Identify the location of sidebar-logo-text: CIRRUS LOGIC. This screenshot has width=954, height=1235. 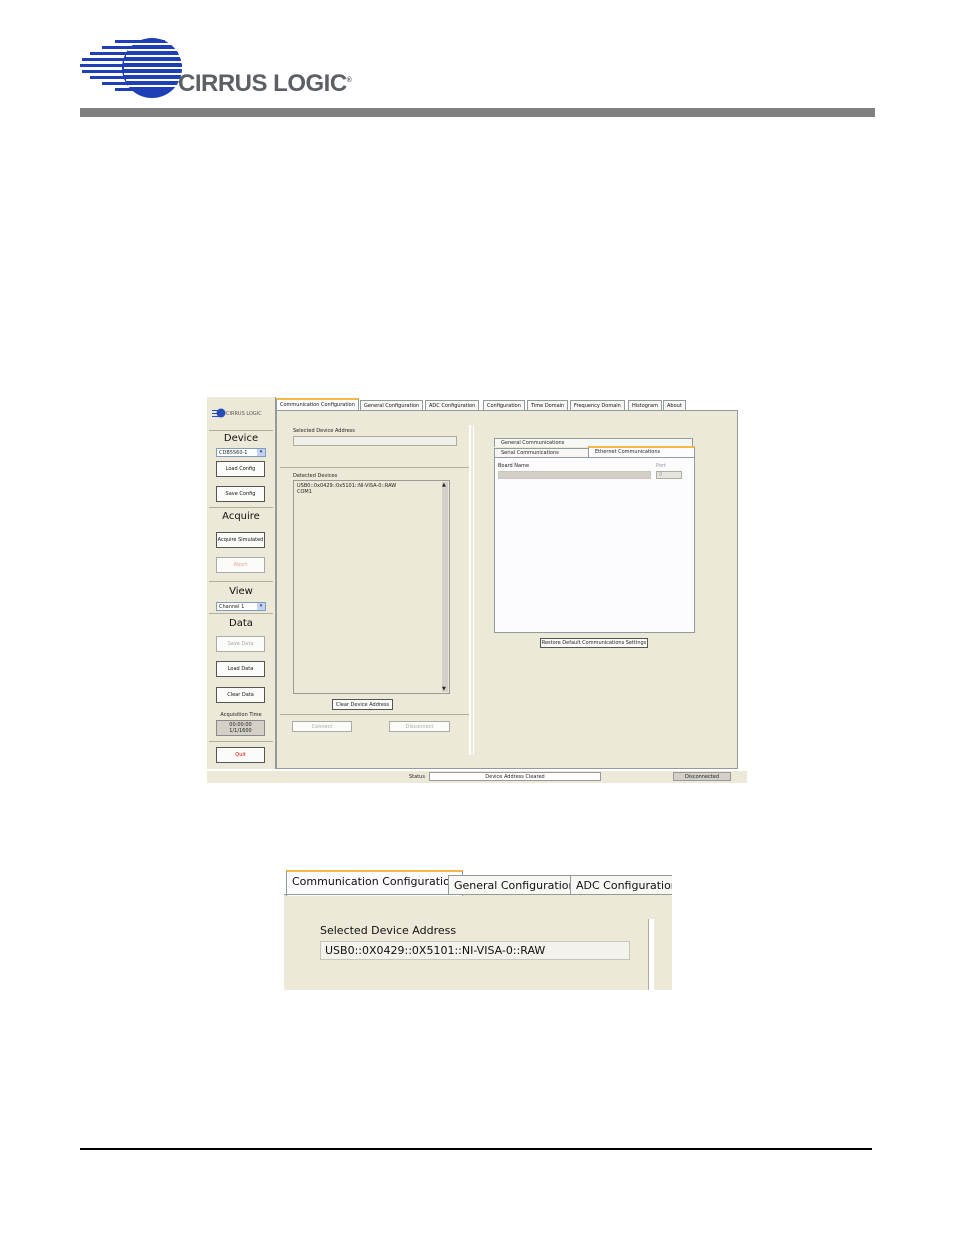
(244, 414).